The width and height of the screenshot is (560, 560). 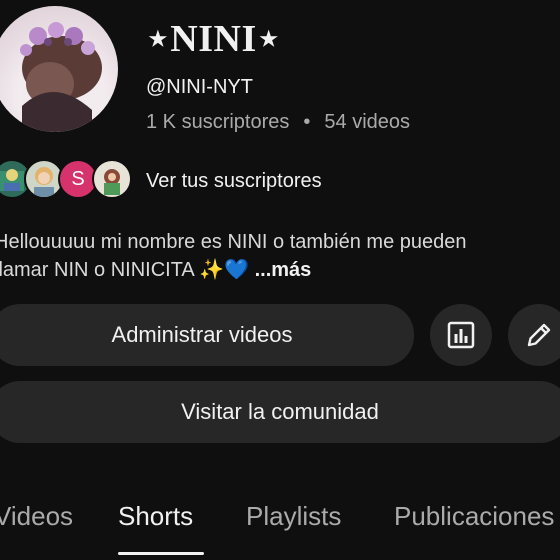 What do you see at coordinates (280, 412) in the screenshot?
I see `visit-community-button: Visitar la comunidad` at bounding box center [280, 412].